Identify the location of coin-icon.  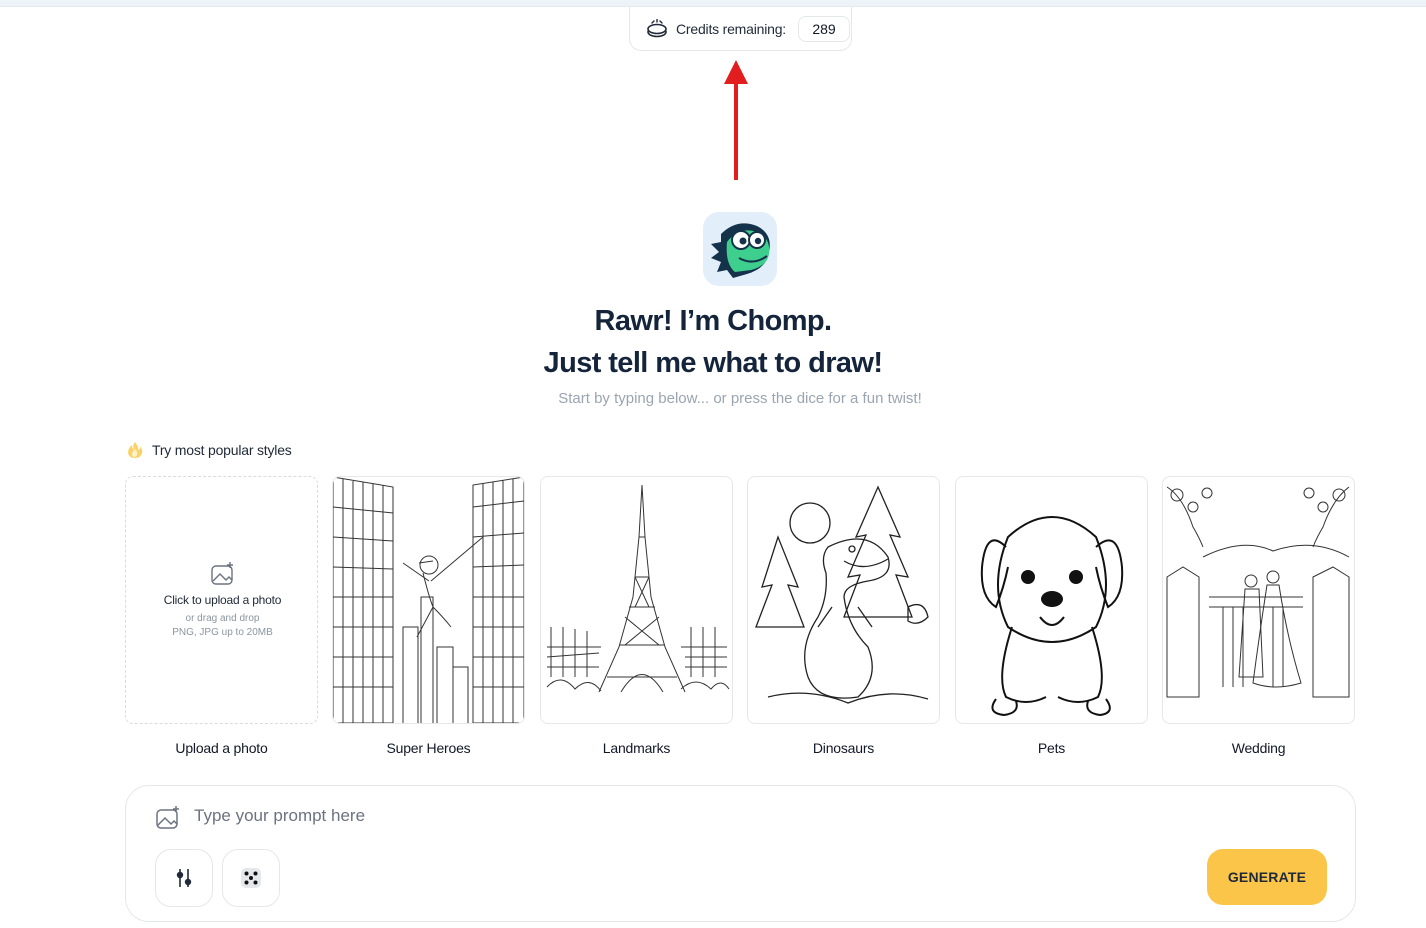
(657, 27).